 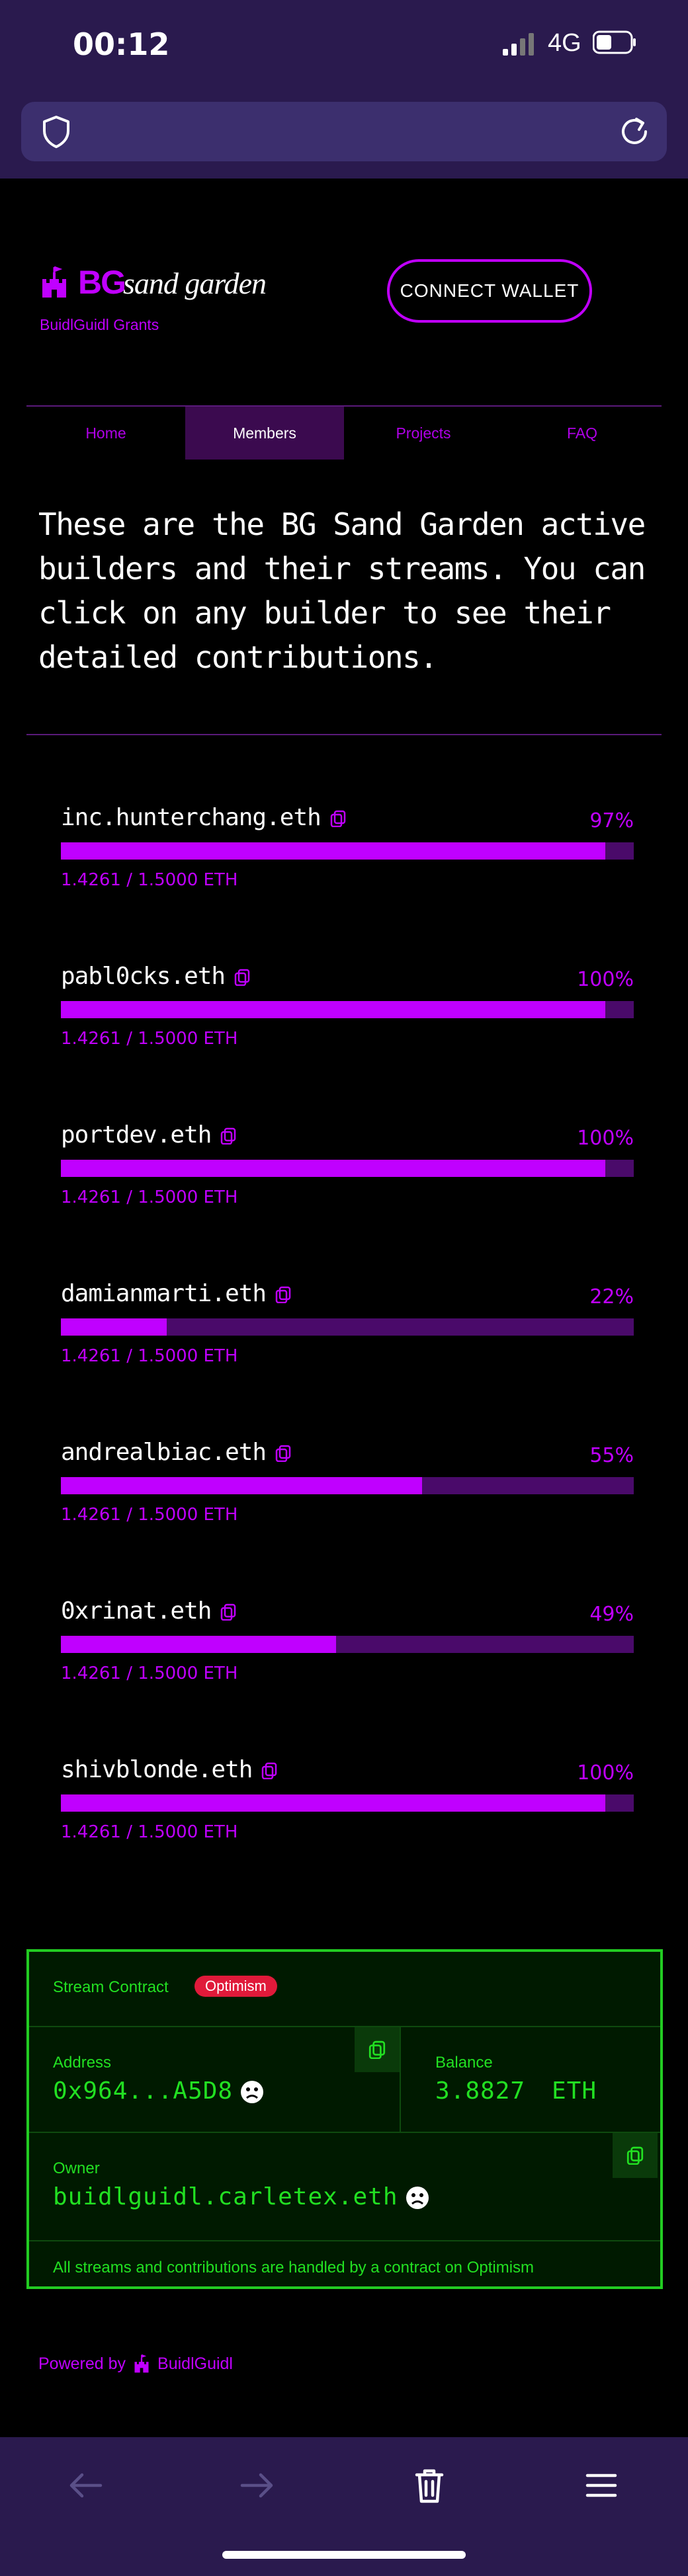 What do you see at coordinates (235, 1986) in the screenshot?
I see `network-badge: Optimism` at bounding box center [235, 1986].